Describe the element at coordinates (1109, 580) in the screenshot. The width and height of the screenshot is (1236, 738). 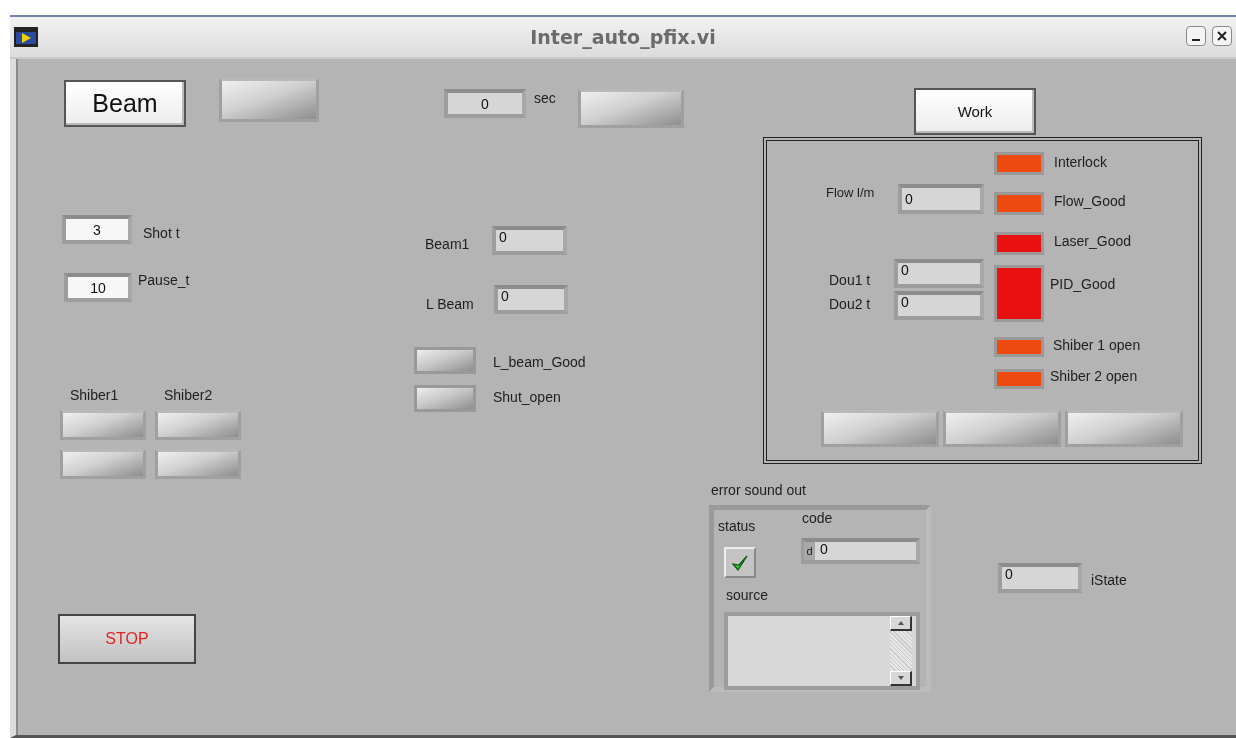
I see `field-label: iState` at that location.